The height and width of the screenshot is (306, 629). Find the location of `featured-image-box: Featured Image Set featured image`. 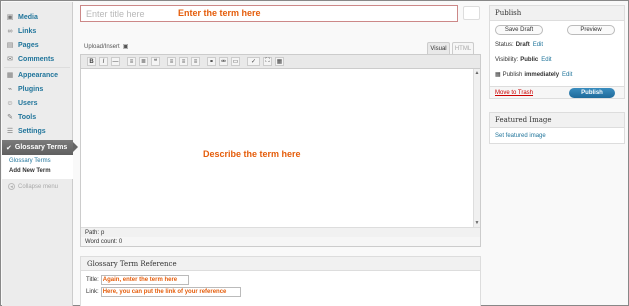

featured-image-box: Featured Image Set featured image is located at coordinates (557, 128).